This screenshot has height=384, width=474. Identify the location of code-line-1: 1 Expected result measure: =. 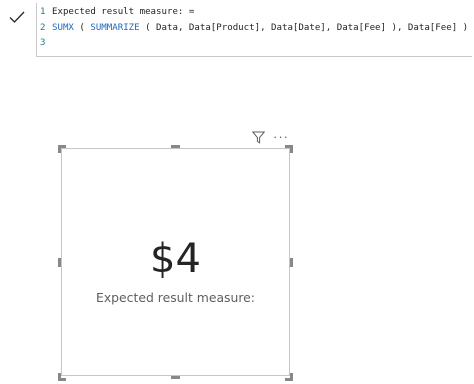
(115, 12).